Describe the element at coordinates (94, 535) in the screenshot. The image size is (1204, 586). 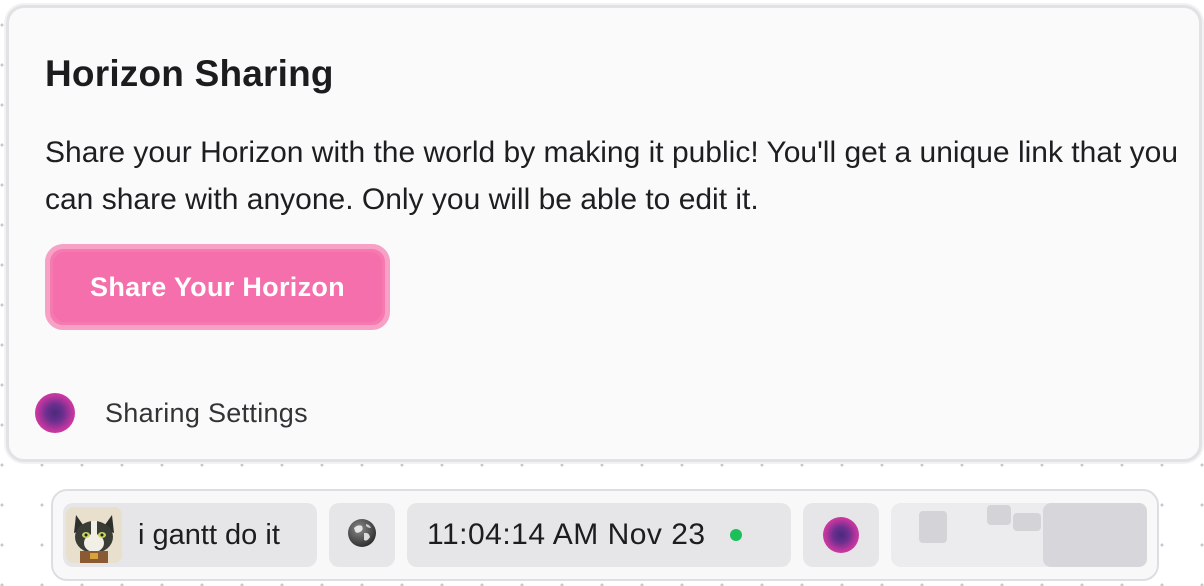
I see `cat-avatar` at that location.